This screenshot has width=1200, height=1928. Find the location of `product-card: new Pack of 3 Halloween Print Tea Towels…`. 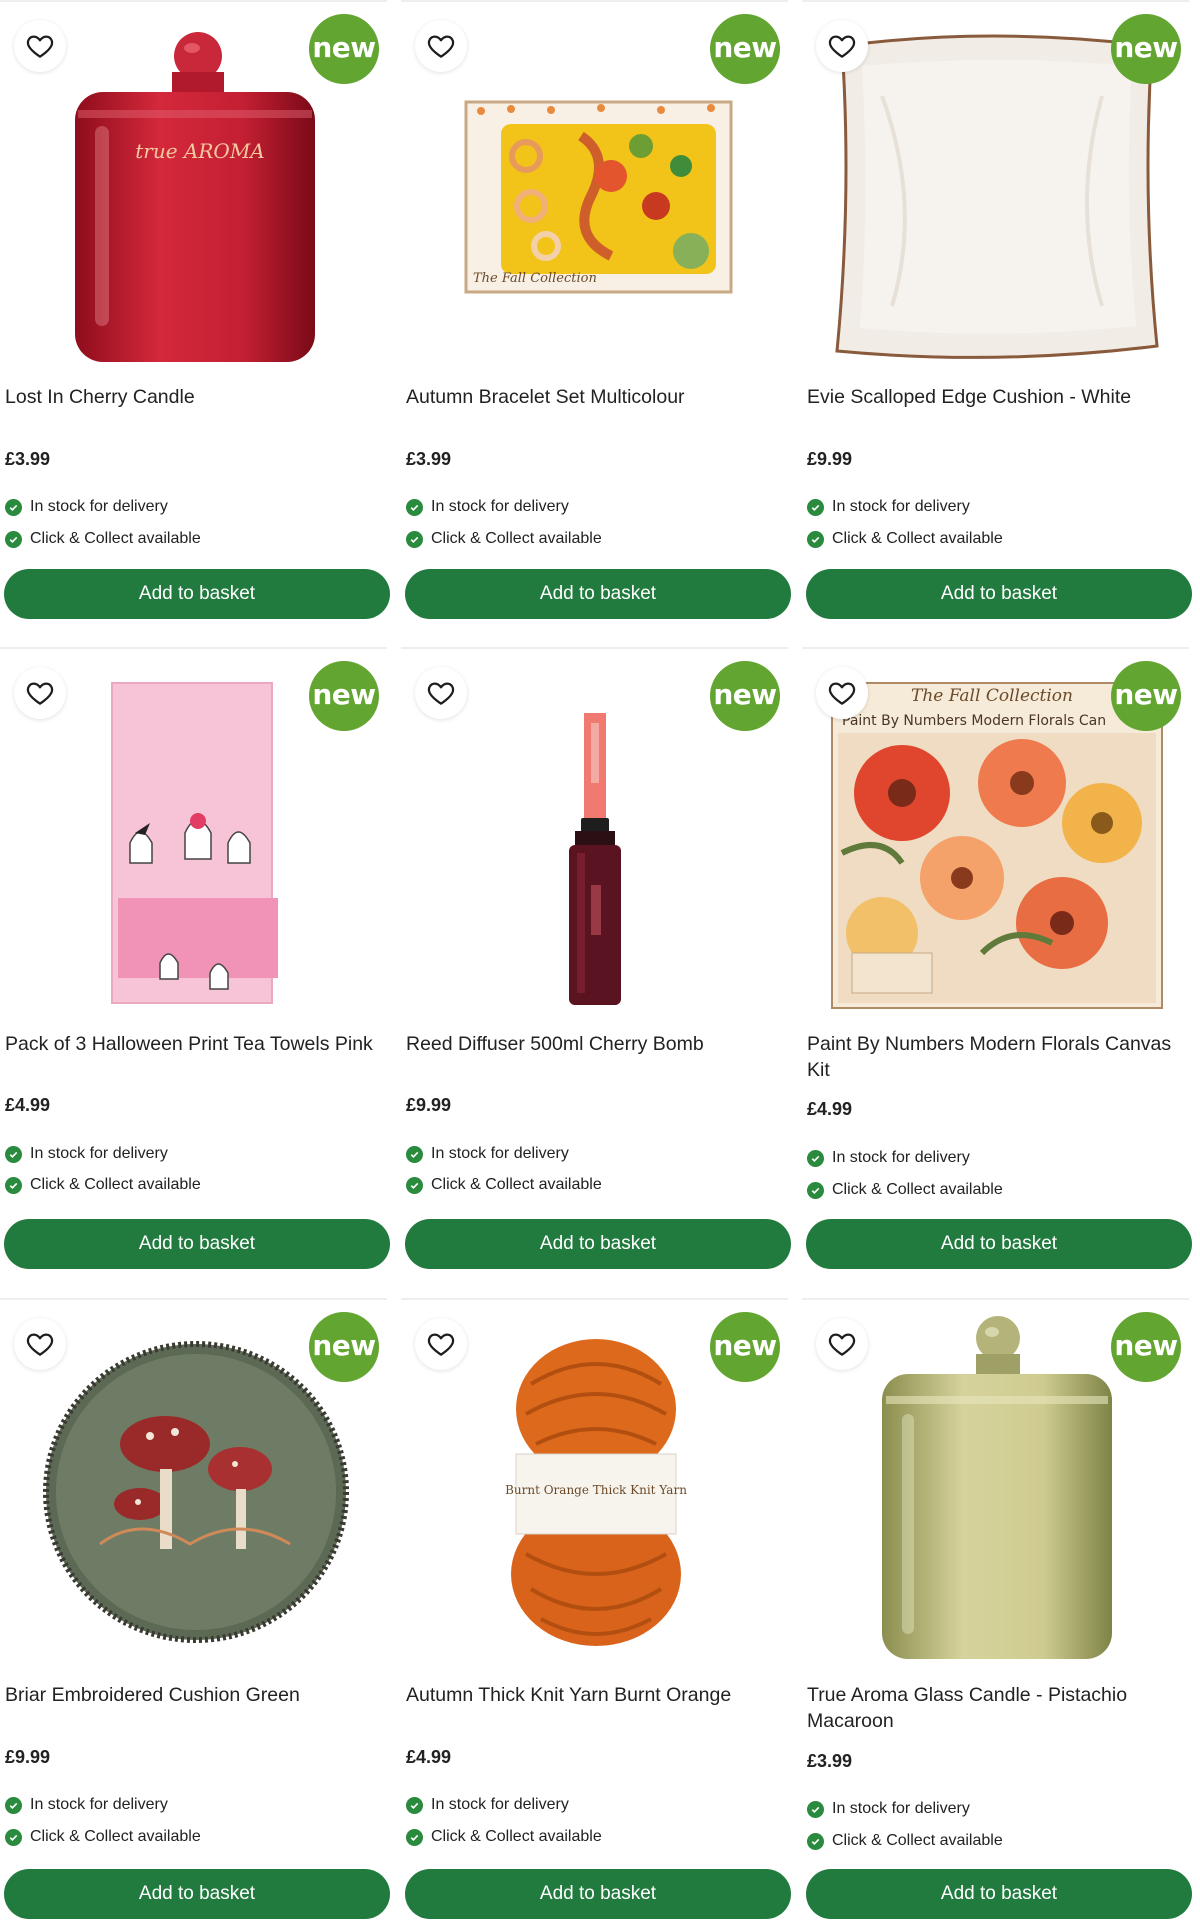

product-card: new Pack of 3 Halloween Print Tea Towels… is located at coordinates (195, 960).